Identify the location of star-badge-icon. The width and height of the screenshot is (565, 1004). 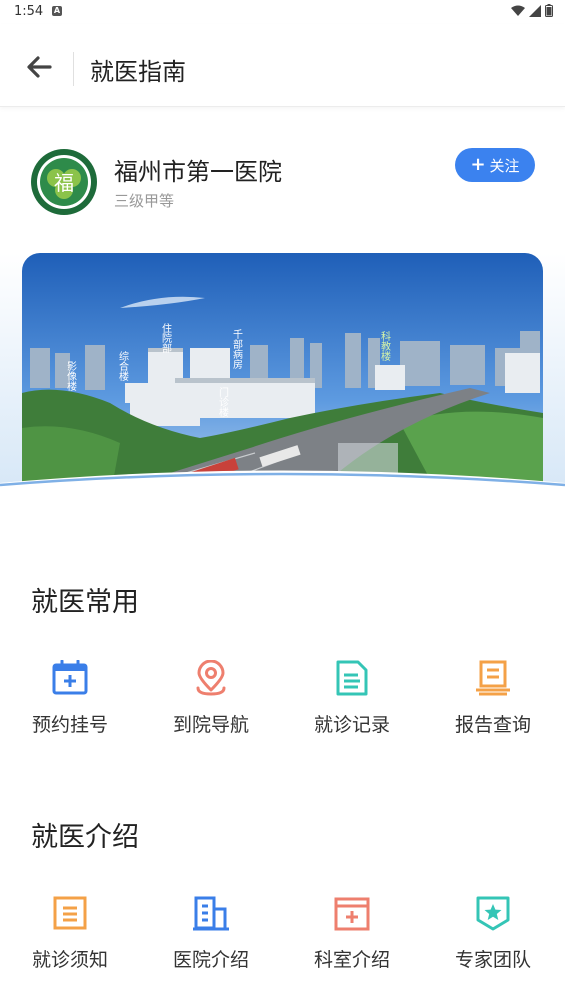
(493, 913).